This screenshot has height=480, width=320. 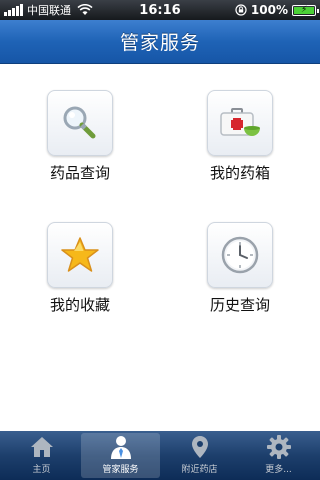 I want to click on my-favorites-button, so click(x=80, y=255).